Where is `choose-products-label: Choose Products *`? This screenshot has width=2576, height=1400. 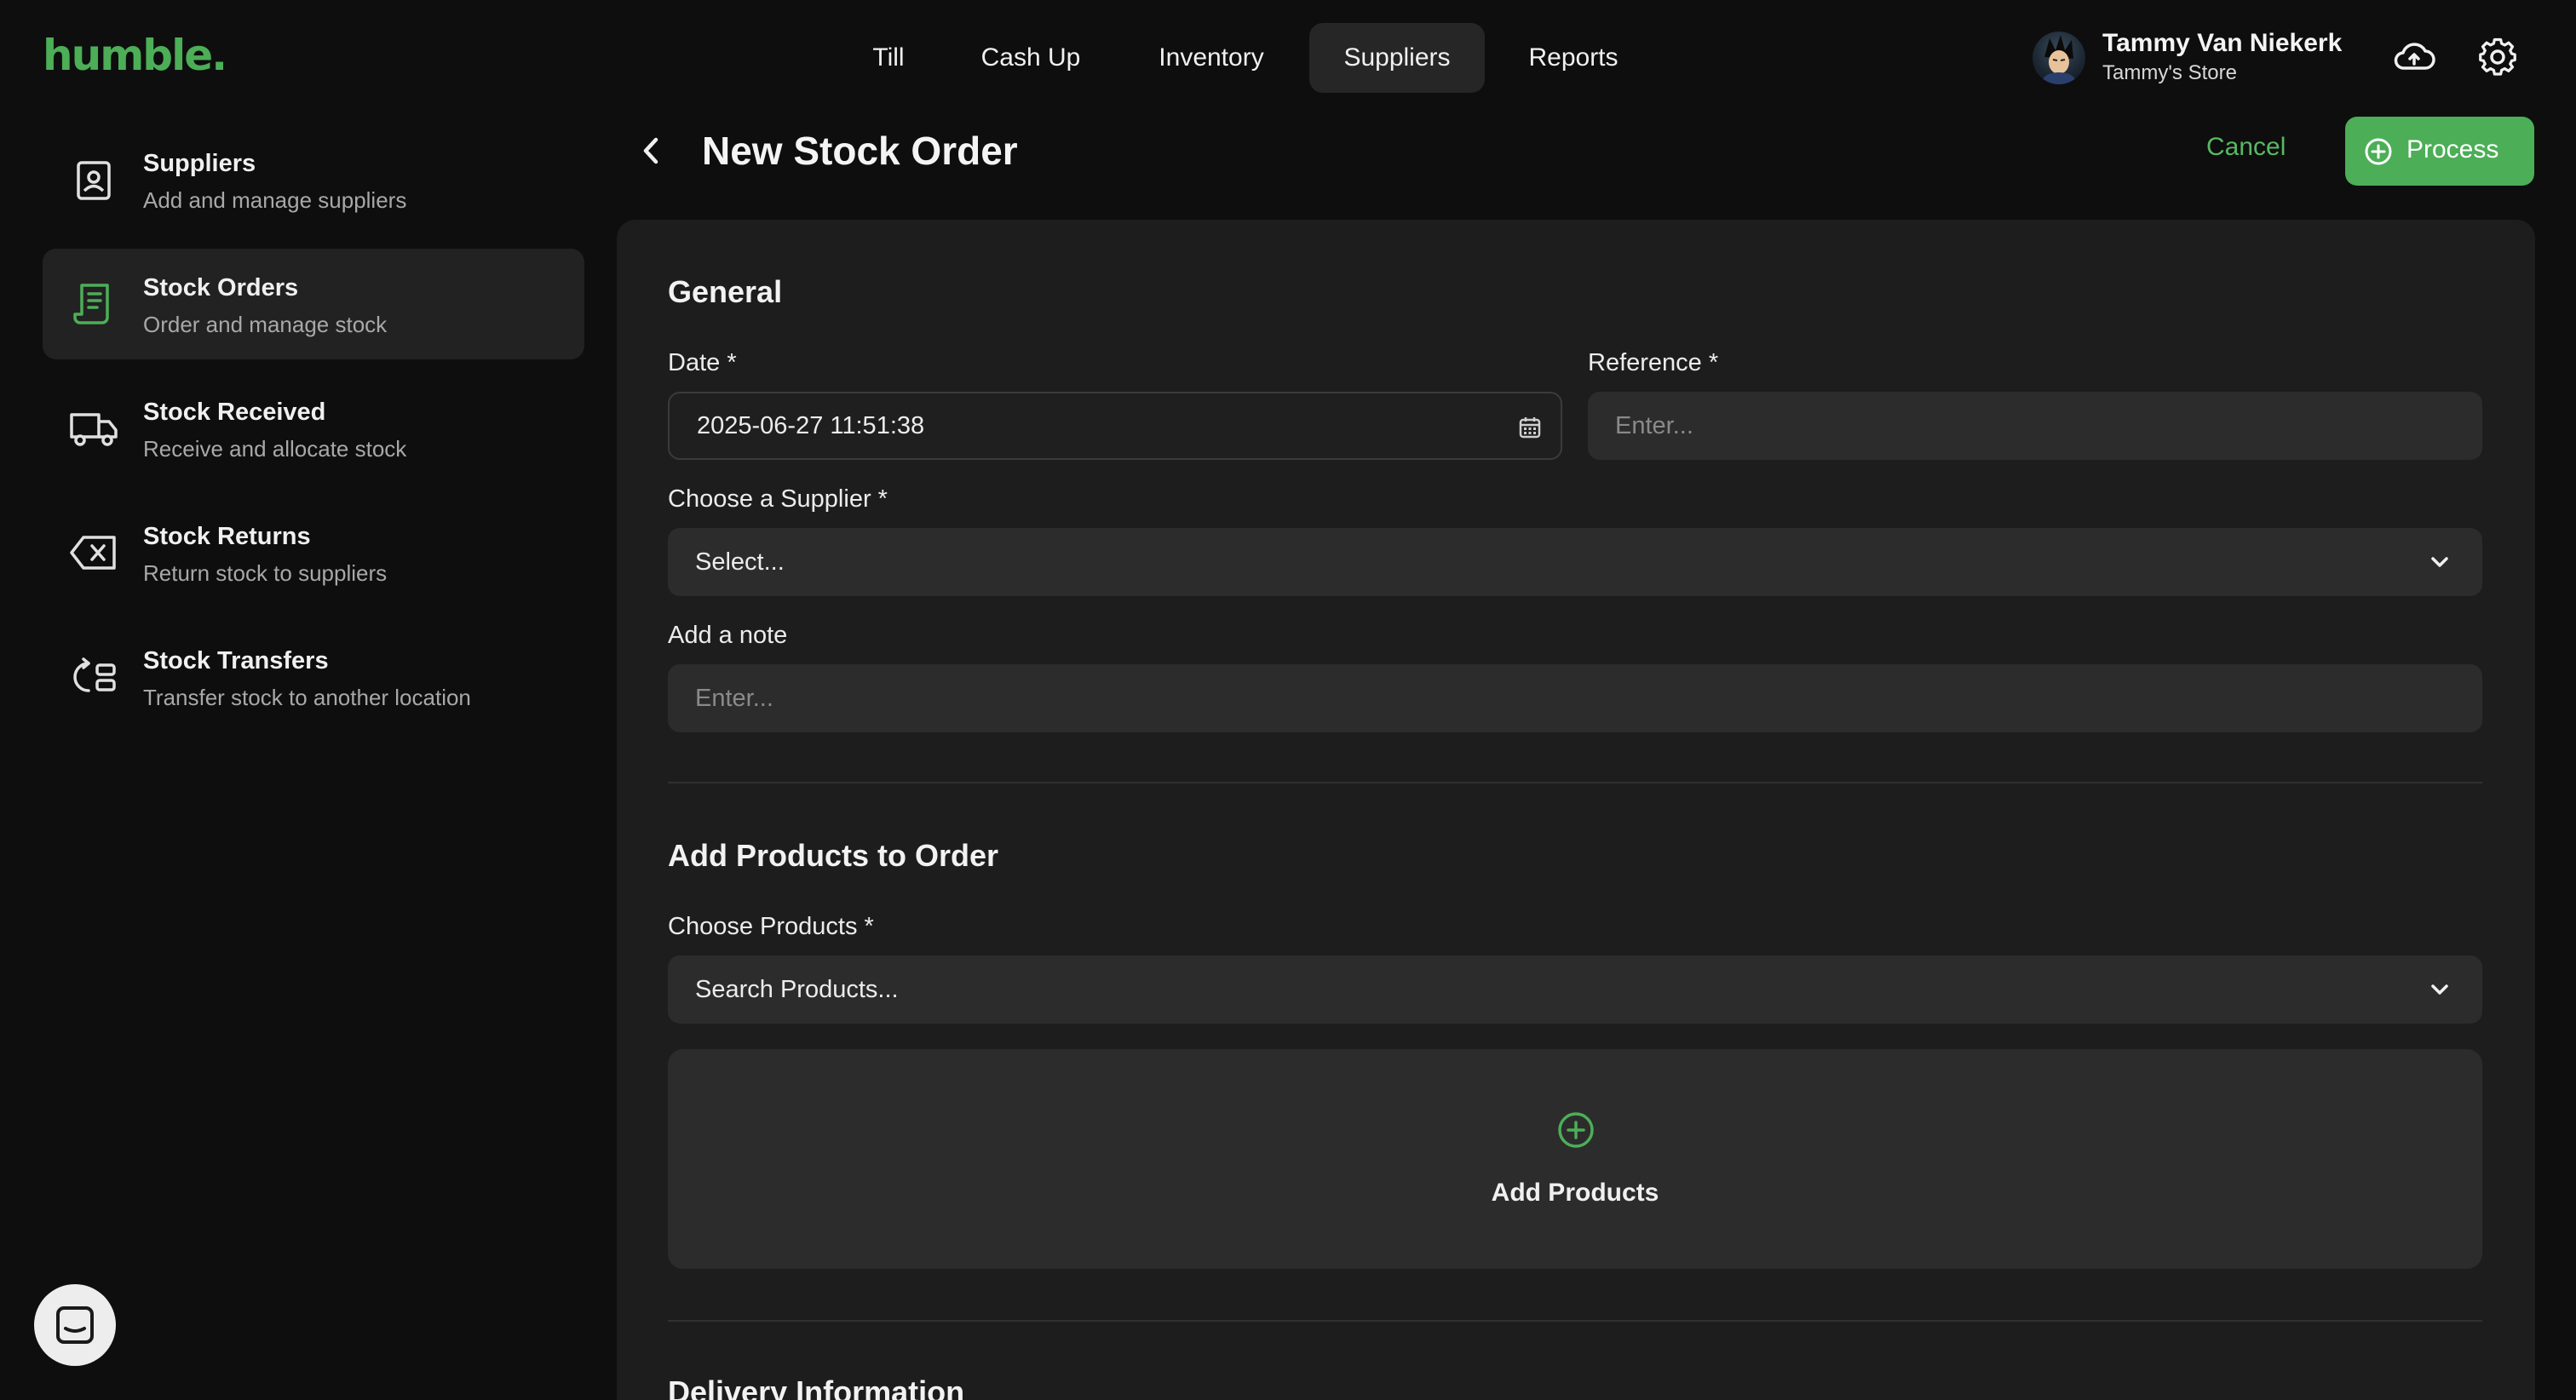 choose-products-label: Choose Products * is located at coordinates (771, 926).